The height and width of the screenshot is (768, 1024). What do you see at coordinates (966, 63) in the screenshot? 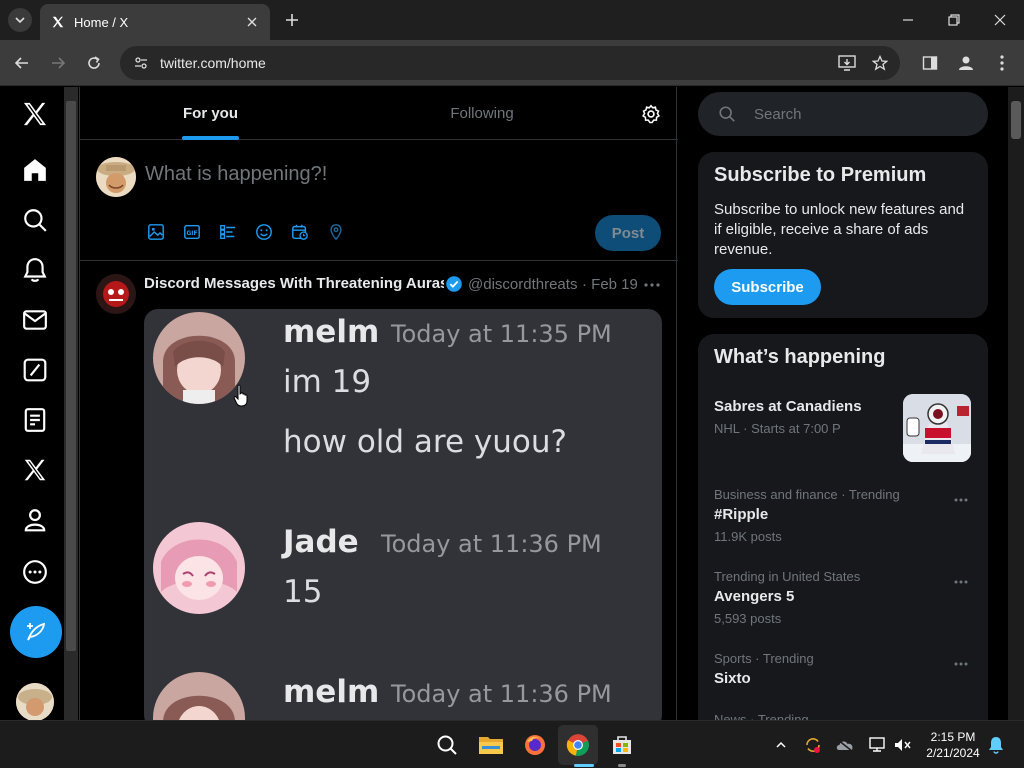
I see `profile-button` at bounding box center [966, 63].